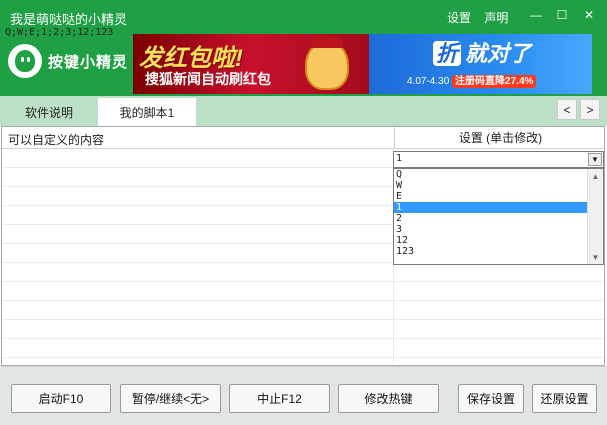  I want to click on scroll-down-icon: ▼, so click(595, 257).